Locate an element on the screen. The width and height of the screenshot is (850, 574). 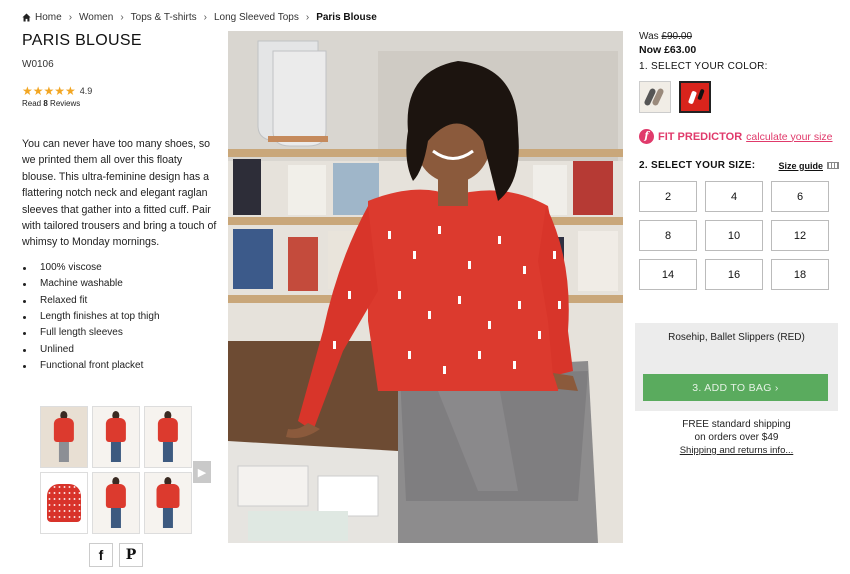
ruler-icon is located at coordinates (833, 165).